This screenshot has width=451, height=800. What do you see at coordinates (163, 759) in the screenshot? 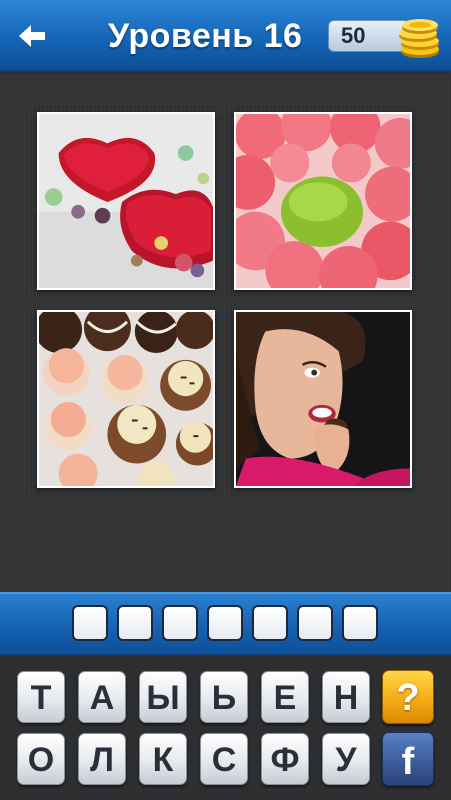
I see `letter-key: К` at bounding box center [163, 759].